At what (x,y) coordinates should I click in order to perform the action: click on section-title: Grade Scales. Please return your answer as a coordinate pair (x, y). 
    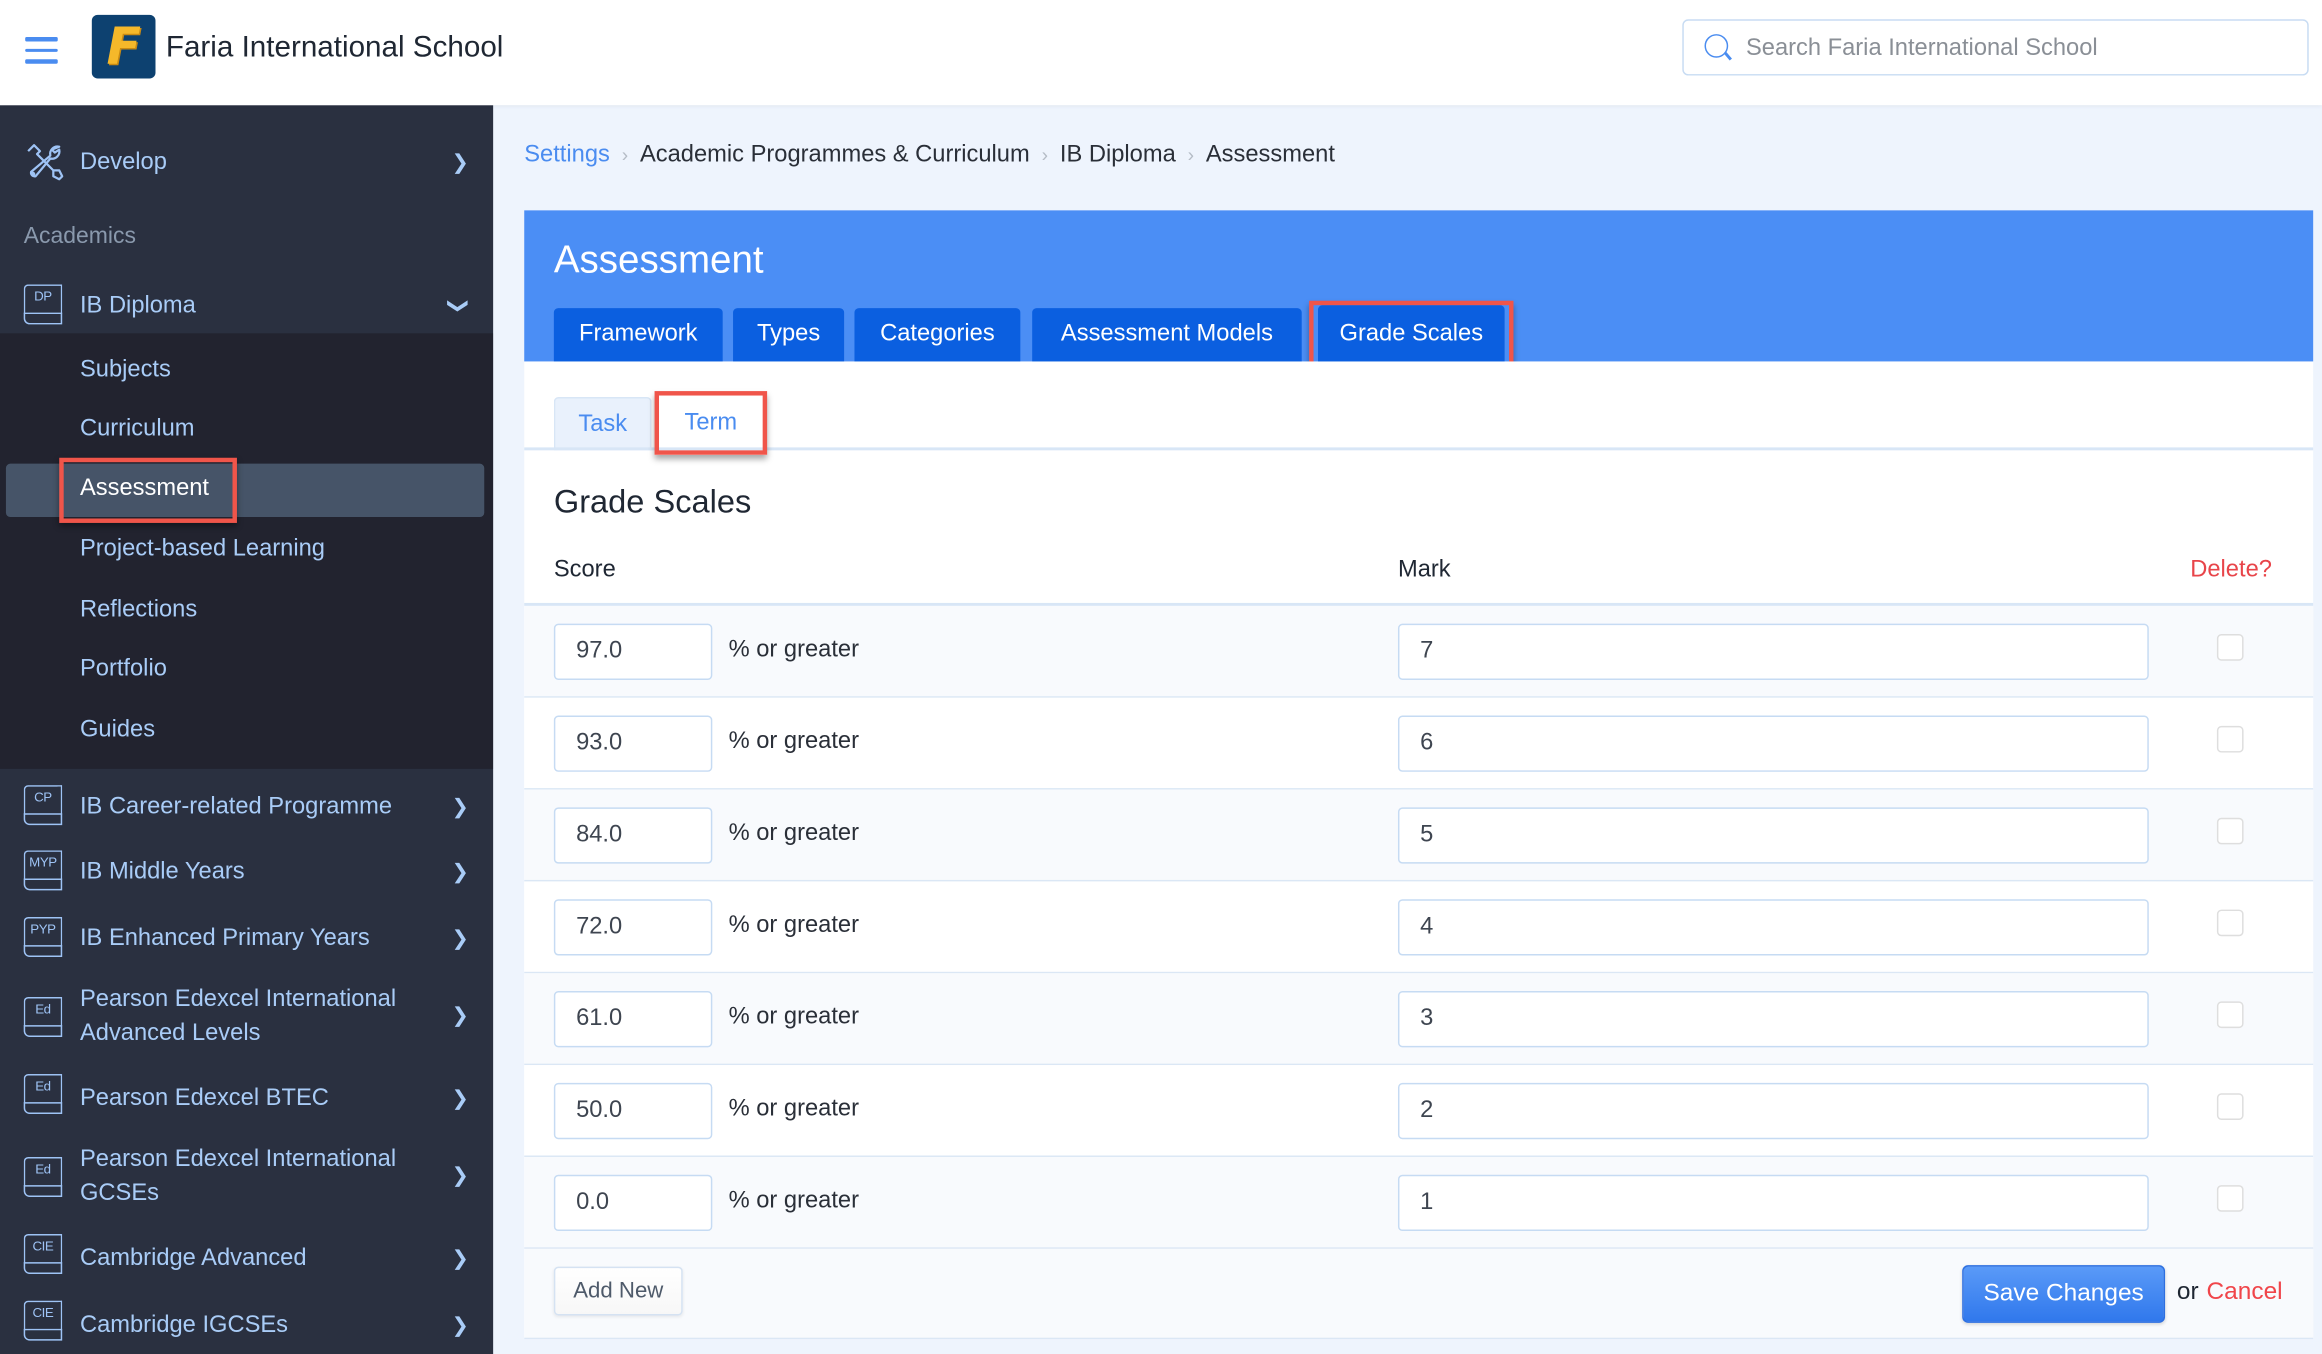
    Looking at the image, I should click on (652, 501).